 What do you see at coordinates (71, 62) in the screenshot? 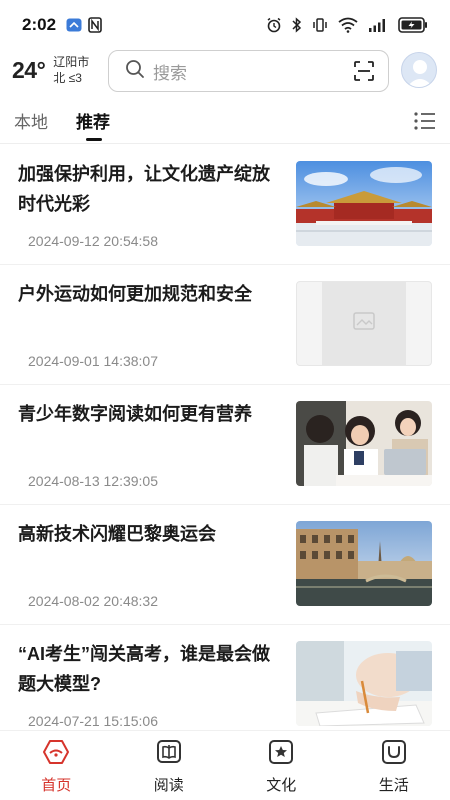
I see `weather-city: 辽阳市` at bounding box center [71, 62].